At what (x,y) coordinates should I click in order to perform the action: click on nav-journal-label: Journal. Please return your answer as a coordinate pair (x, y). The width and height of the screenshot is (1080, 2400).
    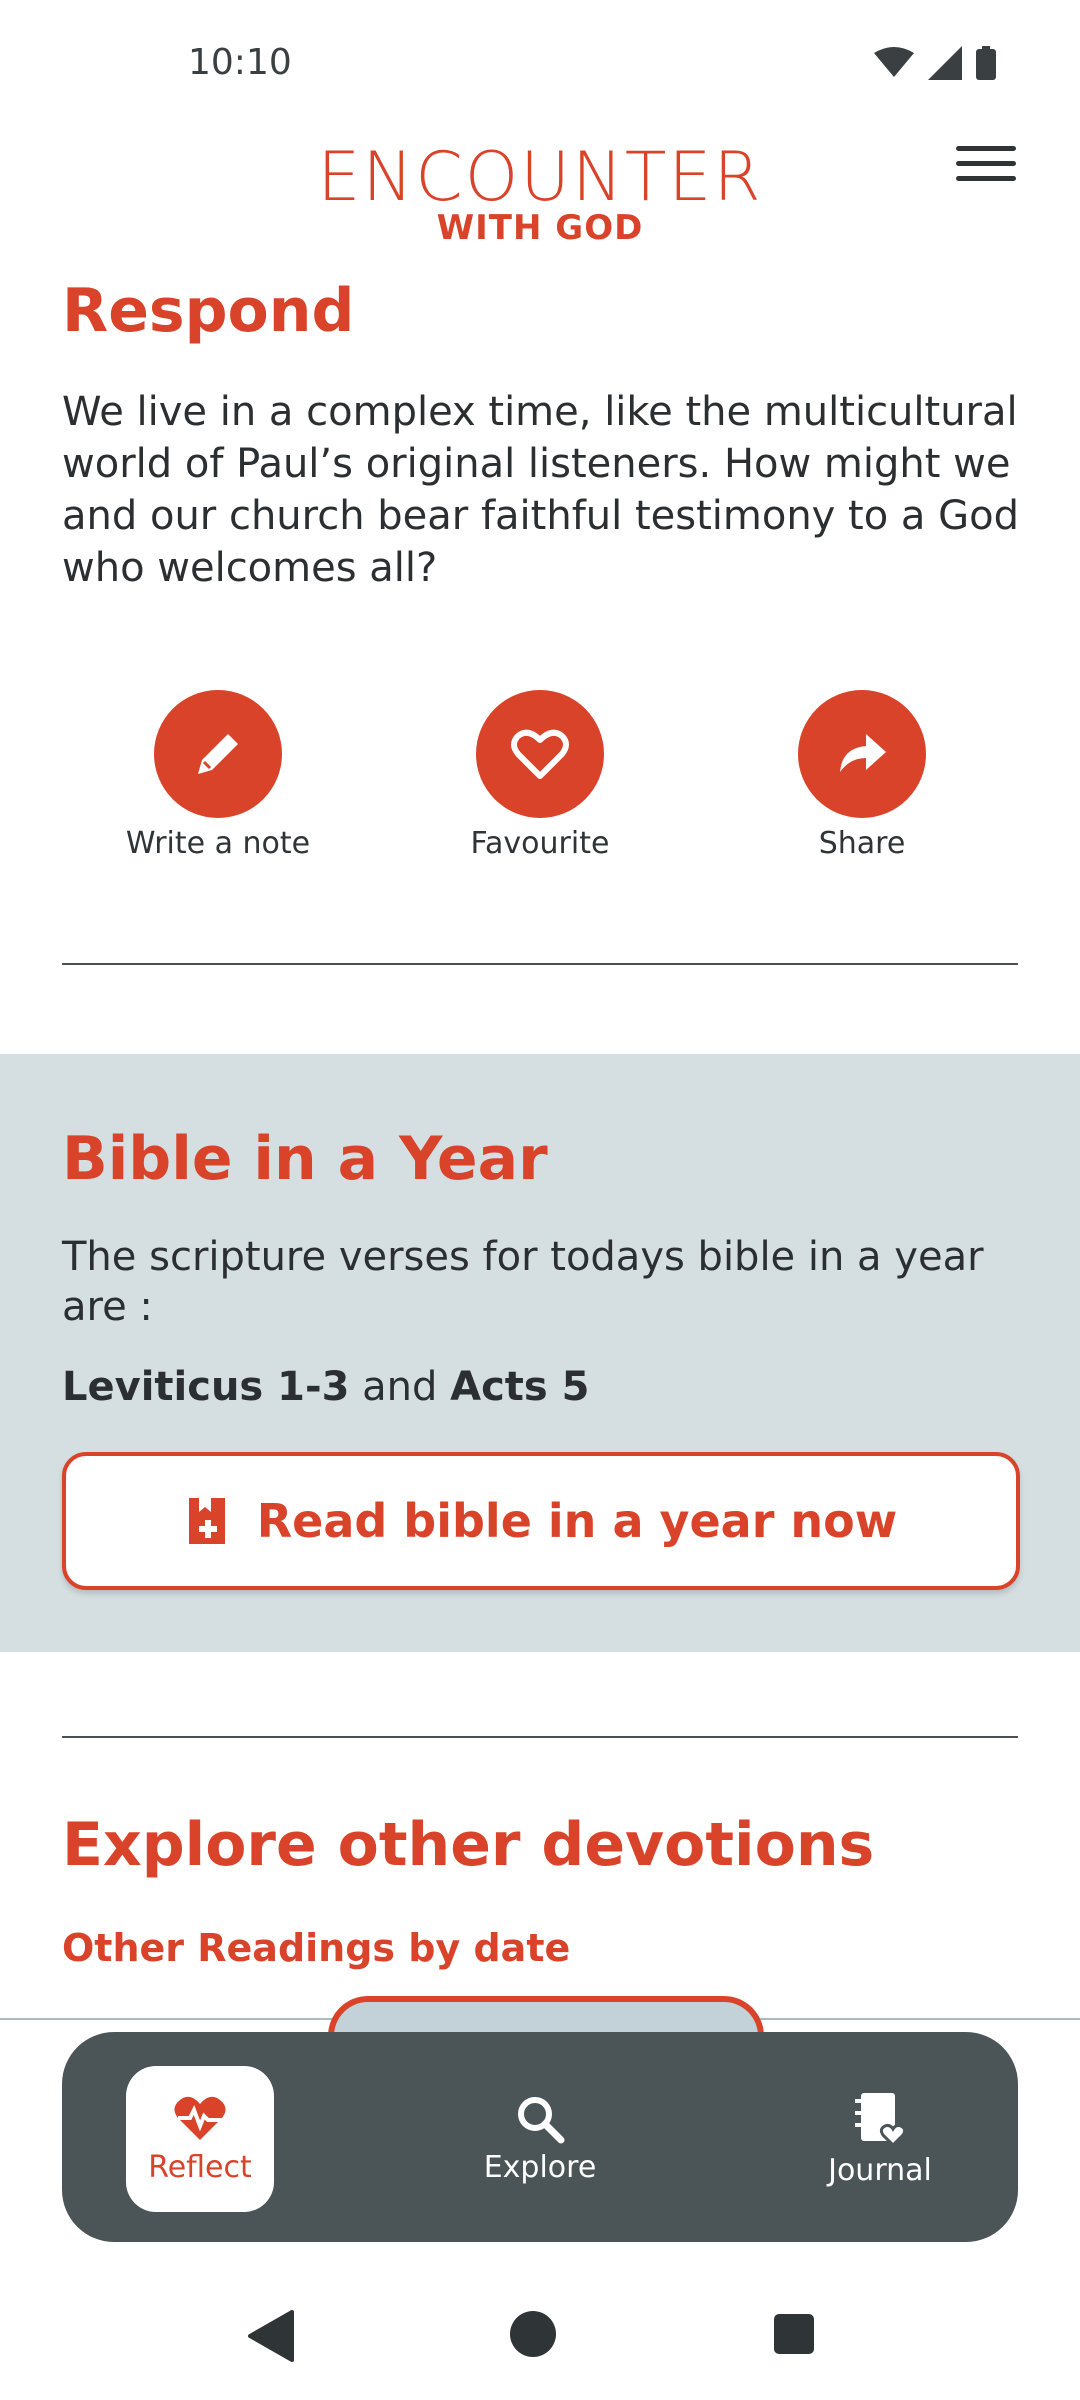
    Looking at the image, I should click on (880, 2170).